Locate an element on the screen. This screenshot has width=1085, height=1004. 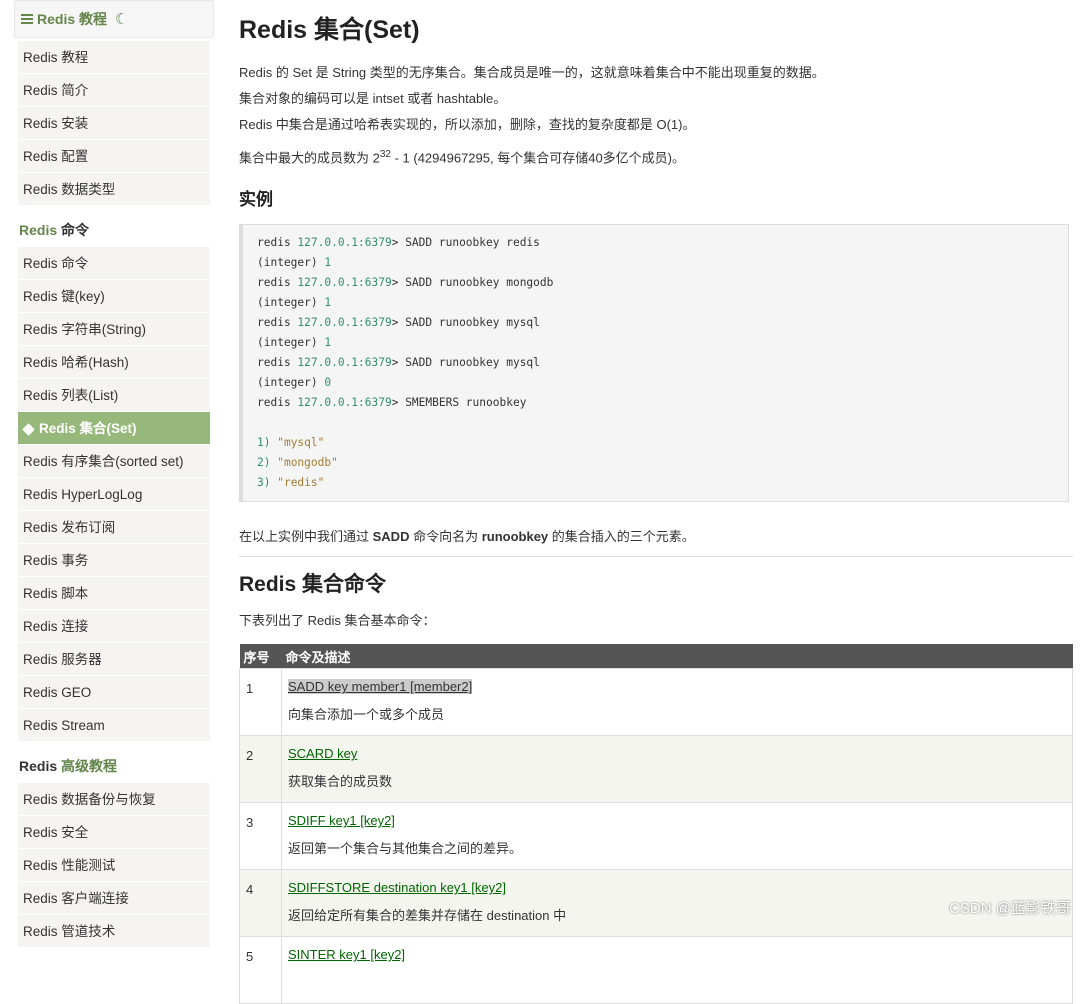
code-integer-value: 0 is located at coordinates (328, 383).